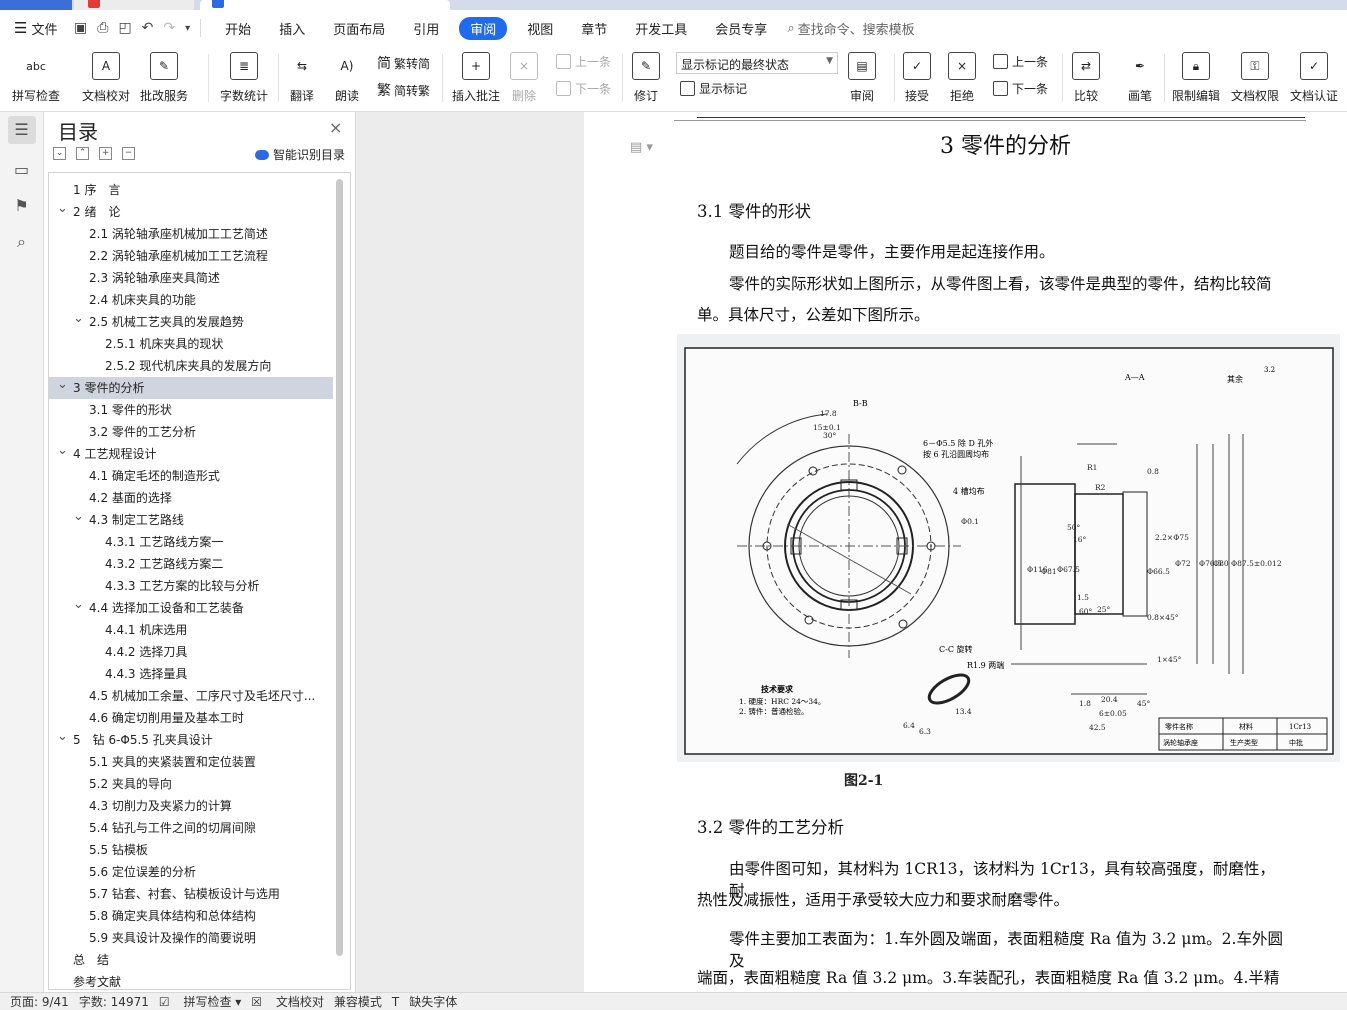  What do you see at coordinates (22, 242) in the screenshot?
I see `find-icon: ⌕` at bounding box center [22, 242].